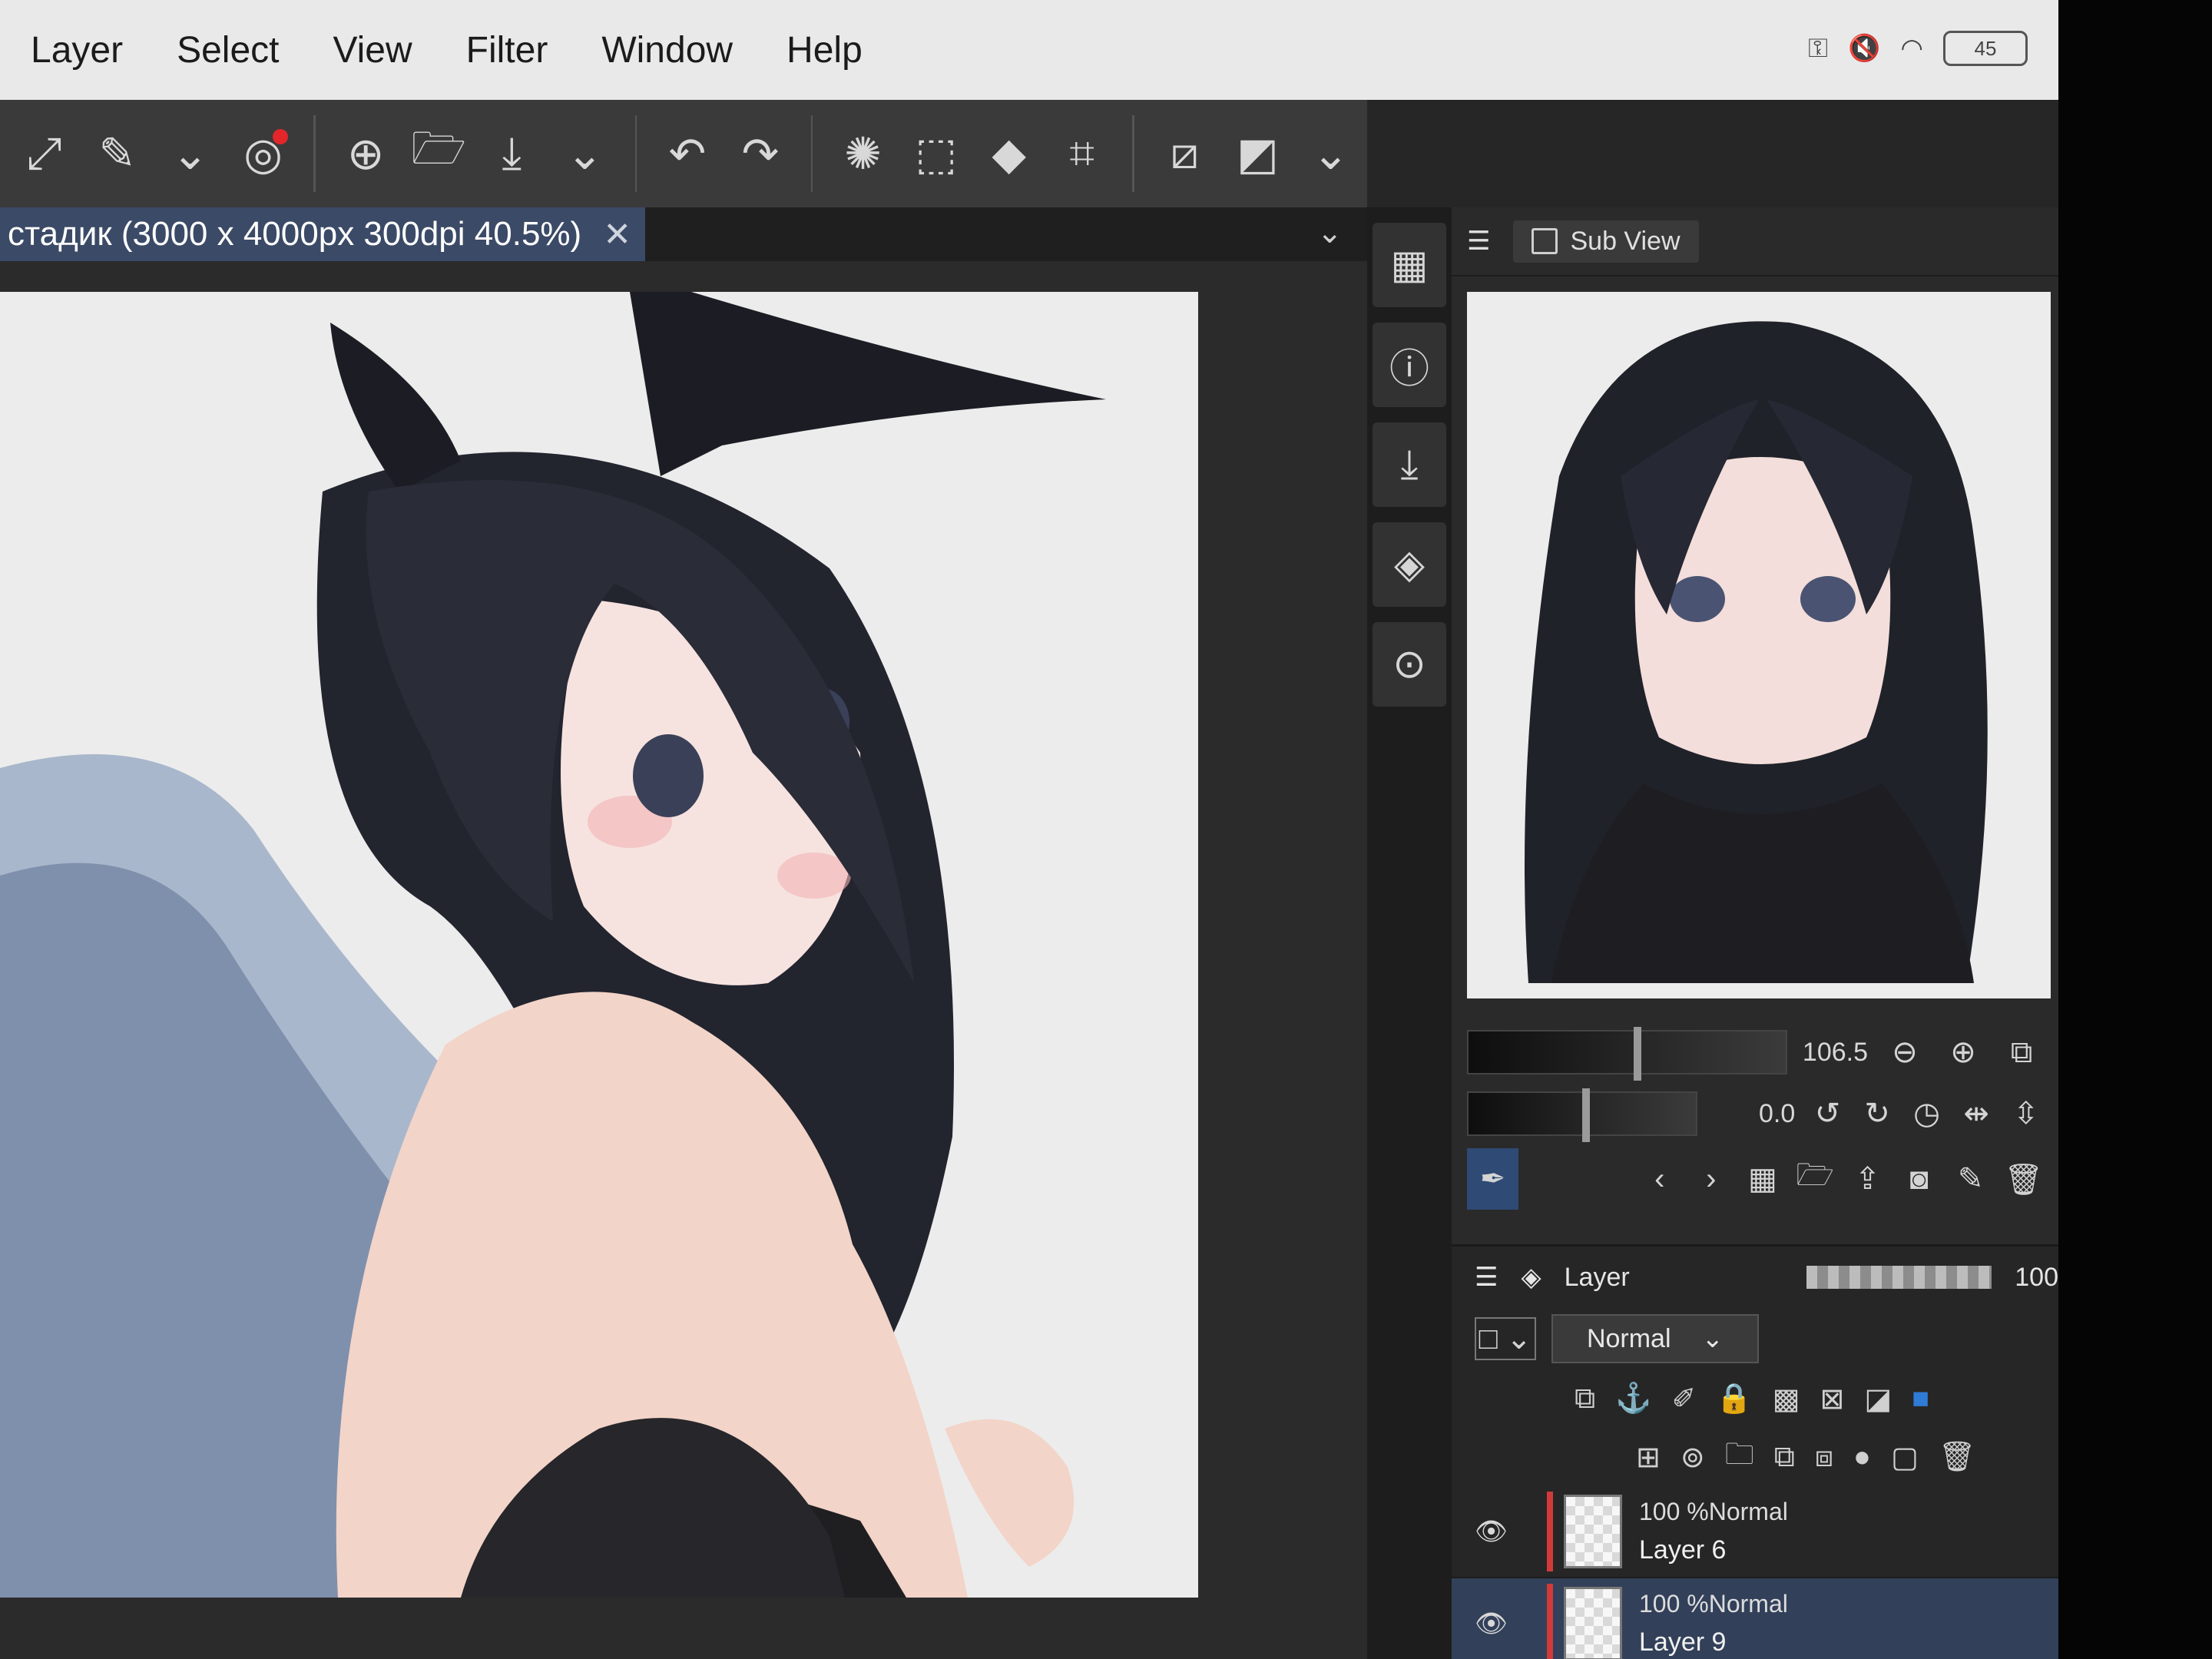 Image resolution: width=2212 pixels, height=1659 pixels. What do you see at coordinates (1828, 1113) in the screenshot?
I see `rotate-left-icon: ↺` at bounding box center [1828, 1113].